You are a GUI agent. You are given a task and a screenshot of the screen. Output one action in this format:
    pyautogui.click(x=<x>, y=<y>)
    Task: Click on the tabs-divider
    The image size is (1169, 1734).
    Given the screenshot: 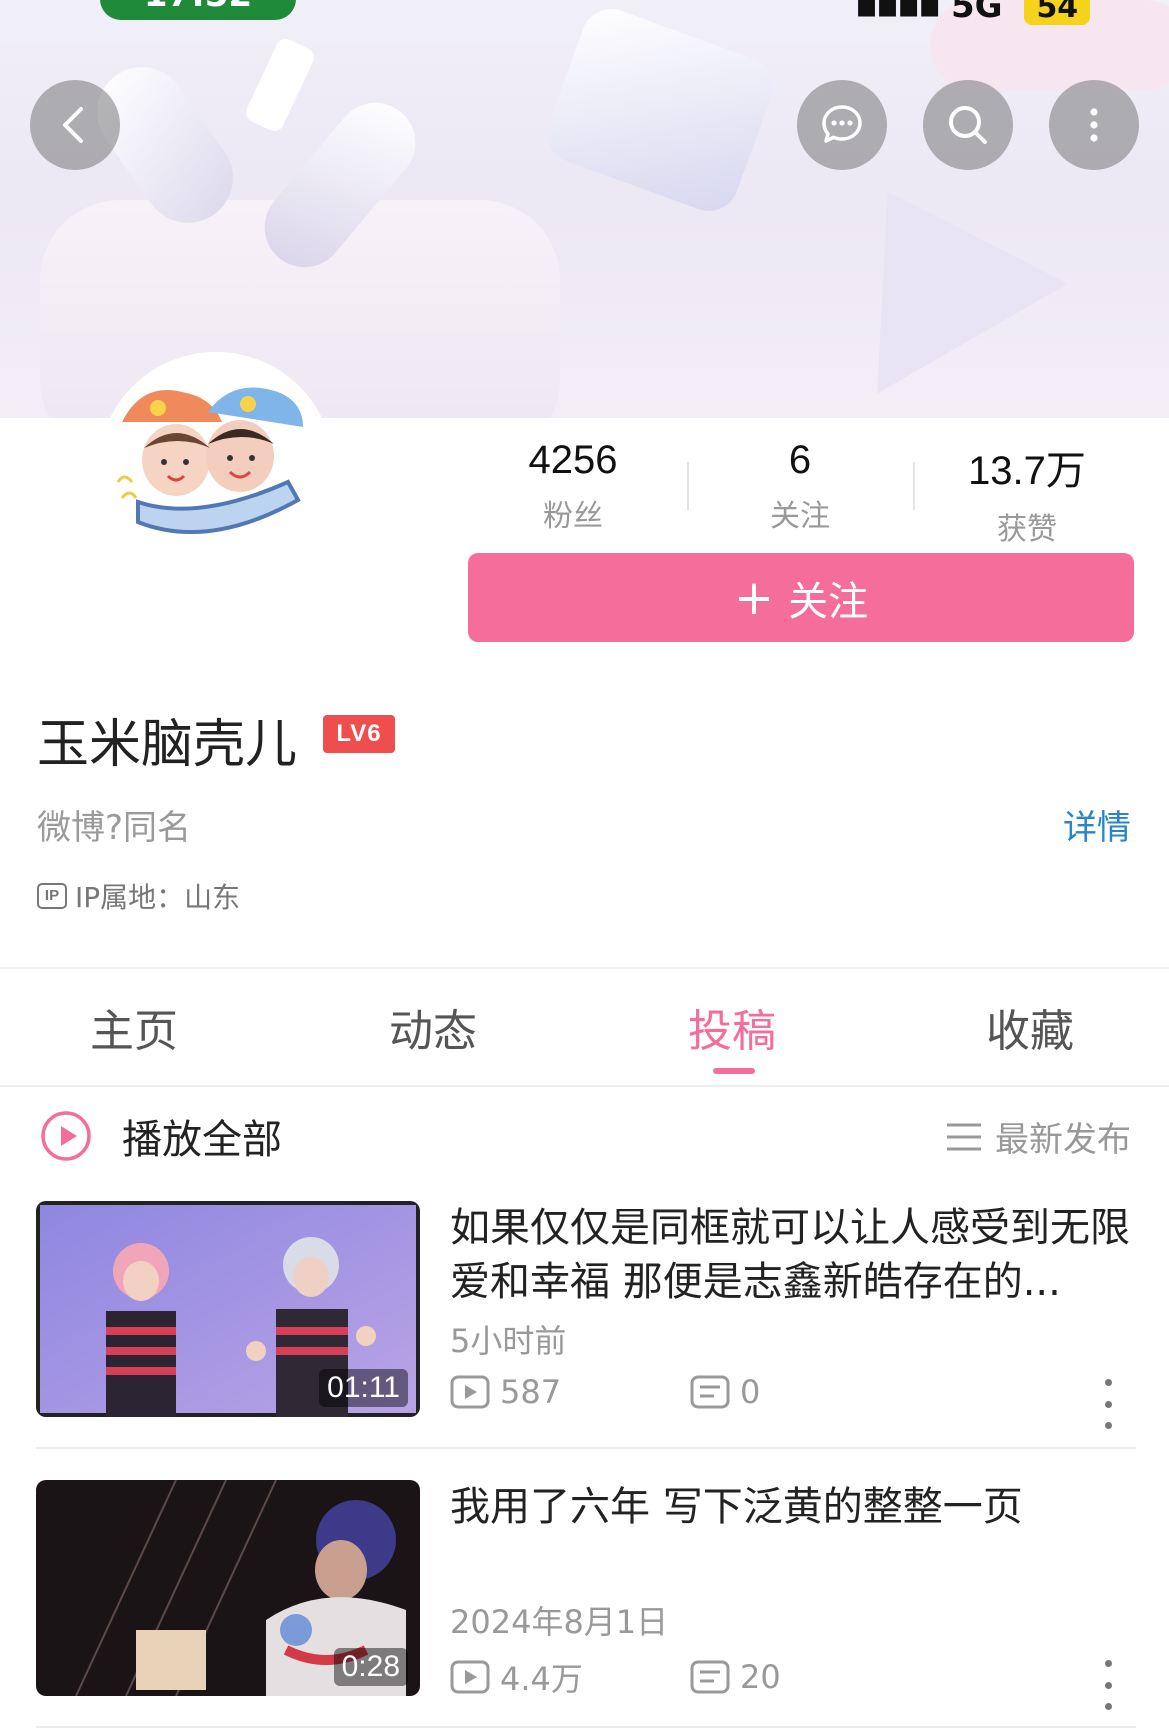 What is the action you would take?
    pyautogui.click(x=584, y=1086)
    